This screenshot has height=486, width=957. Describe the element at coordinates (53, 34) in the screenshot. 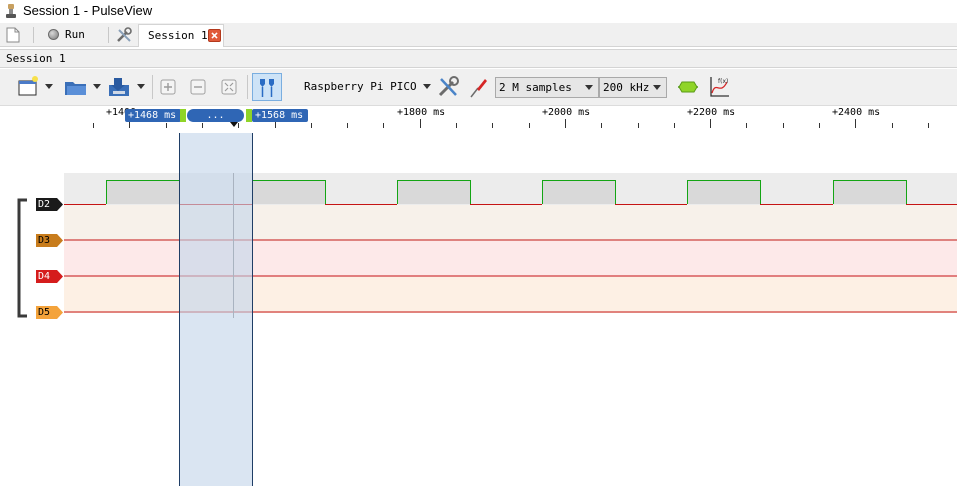

I see `run-status-icon` at that location.